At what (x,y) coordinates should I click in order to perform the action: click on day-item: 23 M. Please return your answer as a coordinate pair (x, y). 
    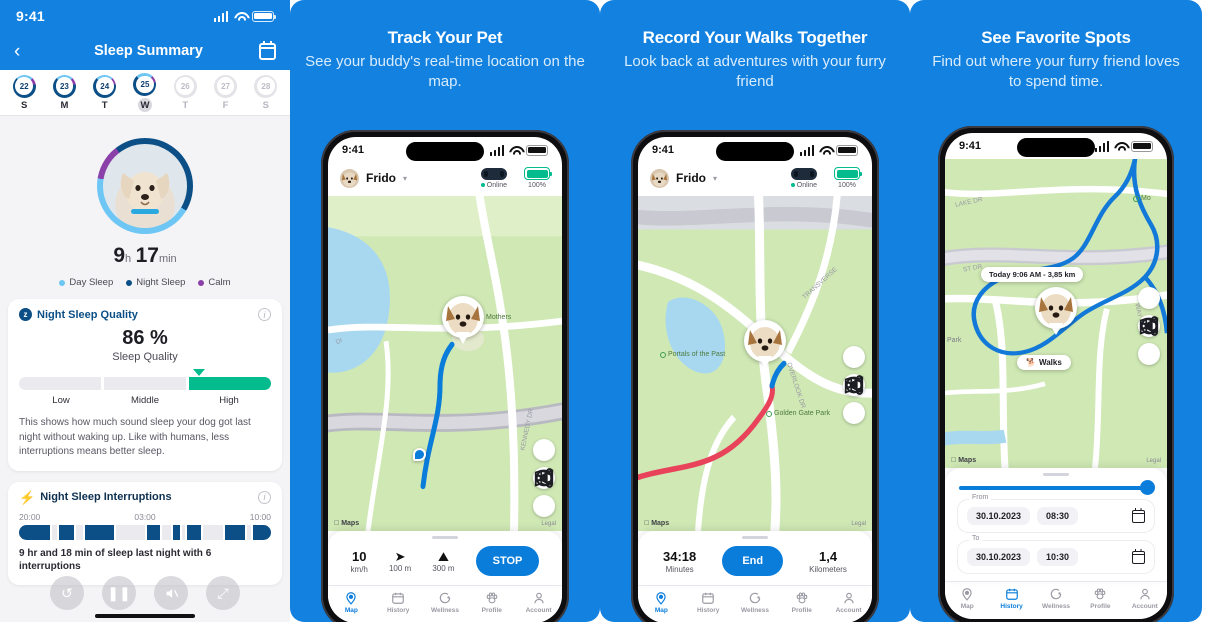
    Looking at the image, I should click on (64, 92).